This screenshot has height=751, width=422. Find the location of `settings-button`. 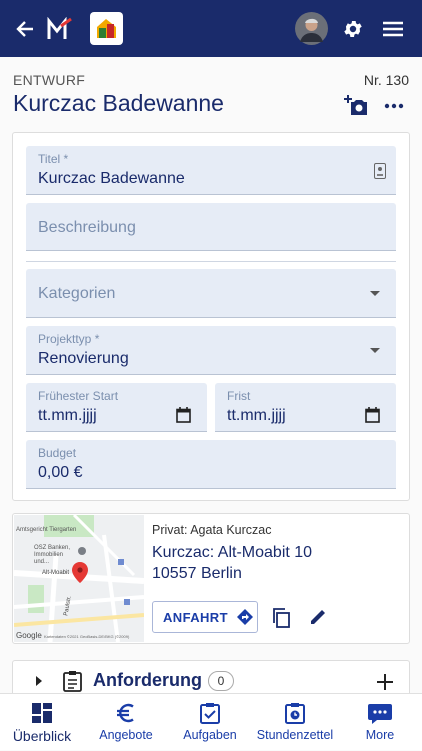

settings-button is located at coordinates (353, 28).